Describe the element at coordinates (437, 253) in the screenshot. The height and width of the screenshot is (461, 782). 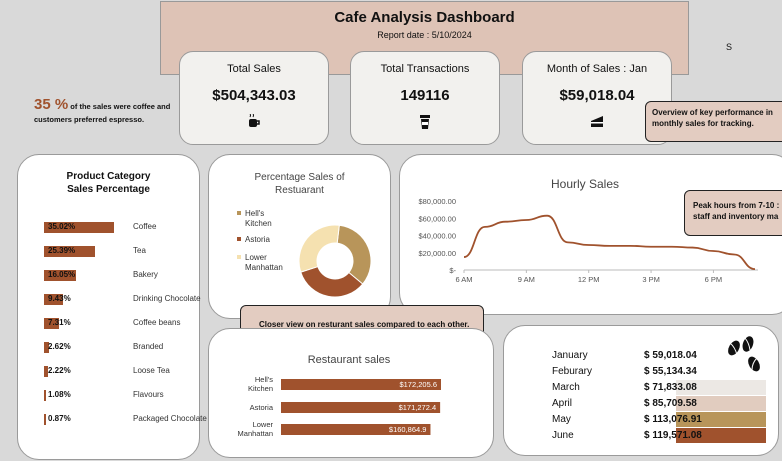
I see `y-tick-label: $20,000.00` at that location.